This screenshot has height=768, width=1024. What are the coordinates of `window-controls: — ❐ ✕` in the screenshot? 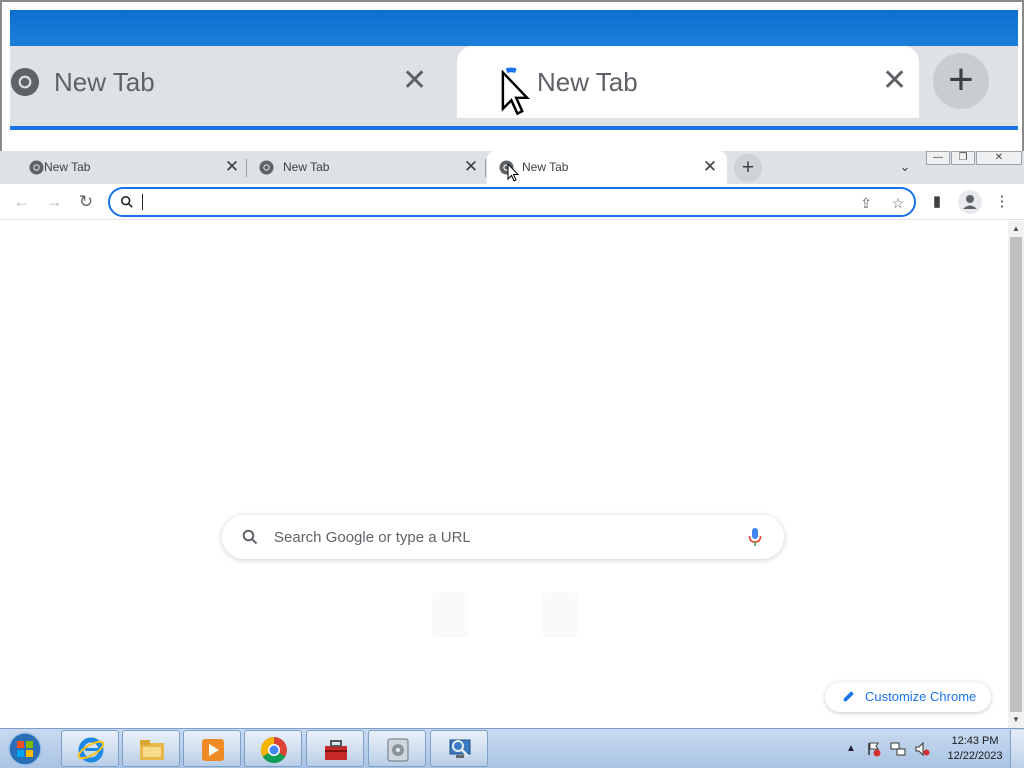 It's located at (974, 158).